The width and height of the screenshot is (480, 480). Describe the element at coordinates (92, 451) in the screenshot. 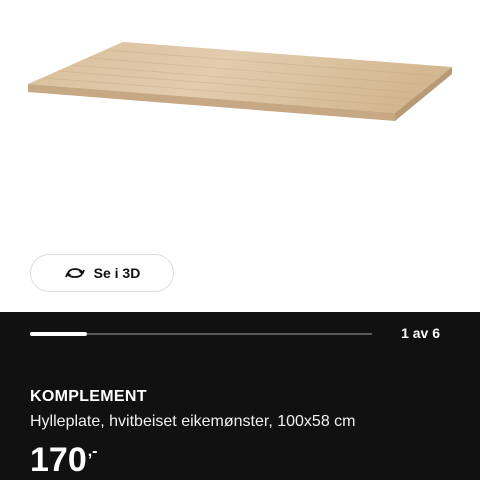

I see `price-suffix: ,-` at that location.